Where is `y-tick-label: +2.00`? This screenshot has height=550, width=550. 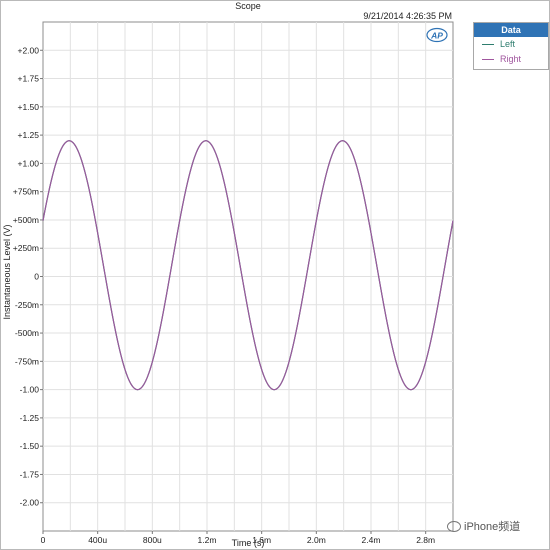
y-tick-label: +2.00 is located at coordinates (28, 50).